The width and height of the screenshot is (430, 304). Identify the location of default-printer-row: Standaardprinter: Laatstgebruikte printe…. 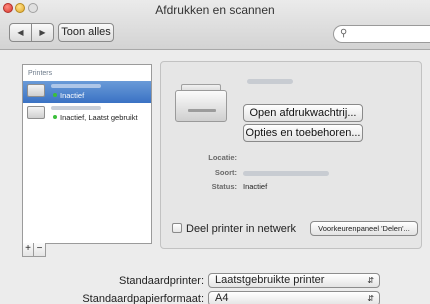
(215, 281).